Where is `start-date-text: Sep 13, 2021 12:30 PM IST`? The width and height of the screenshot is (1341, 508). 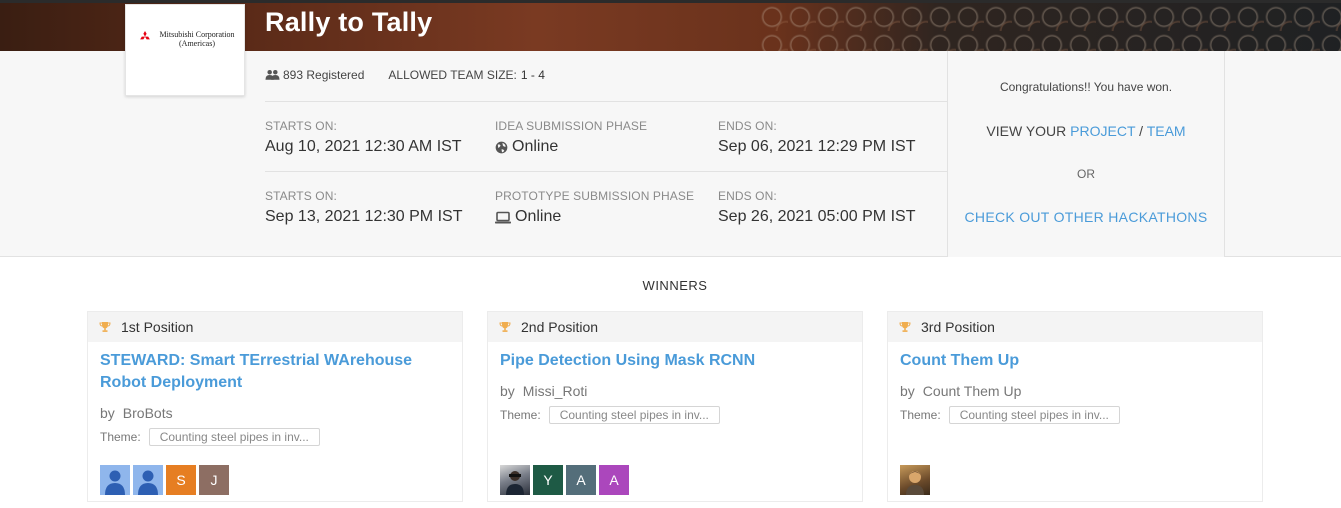
start-date-text: Sep 13, 2021 12:30 PM IST is located at coordinates (364, 216).